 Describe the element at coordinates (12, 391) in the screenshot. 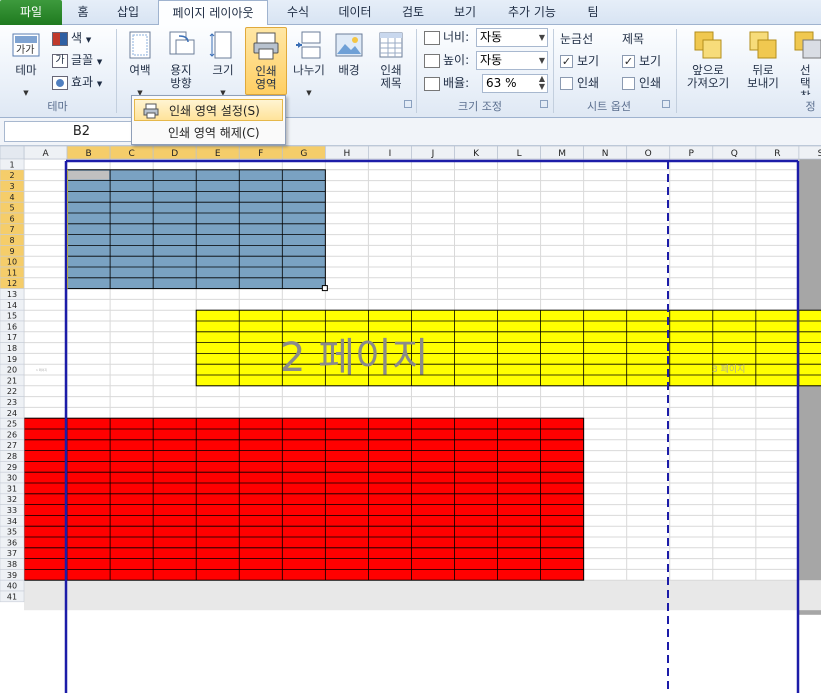

I see `row-header-label: 22` at that location.